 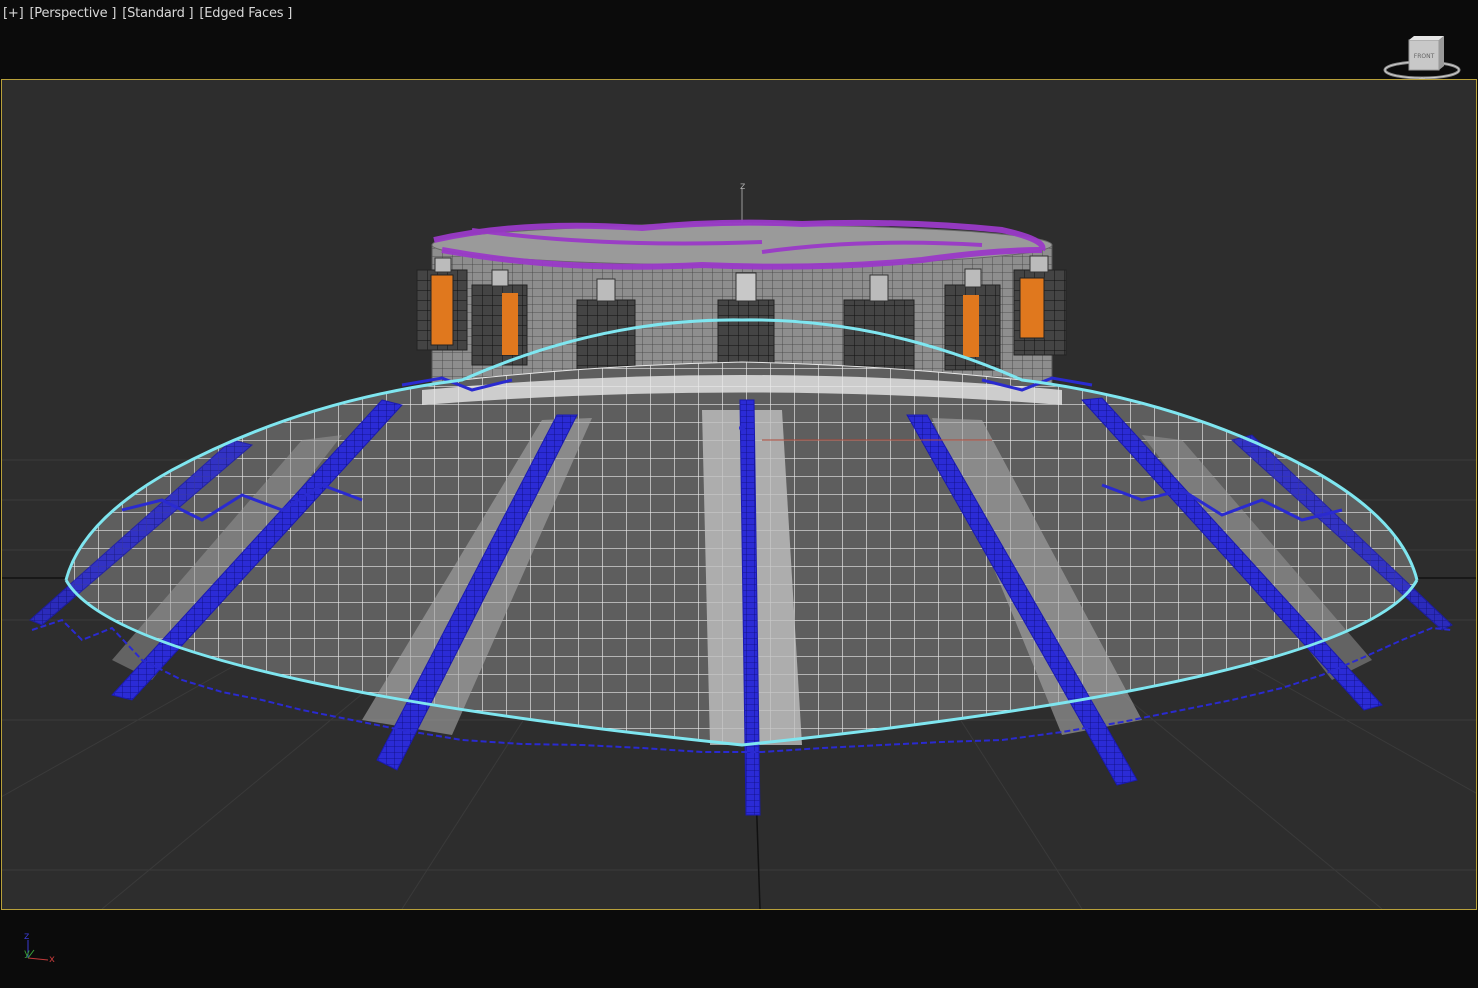 I want to click on viewport-shading-standard: [Standard ], so click(x=157, y=13).